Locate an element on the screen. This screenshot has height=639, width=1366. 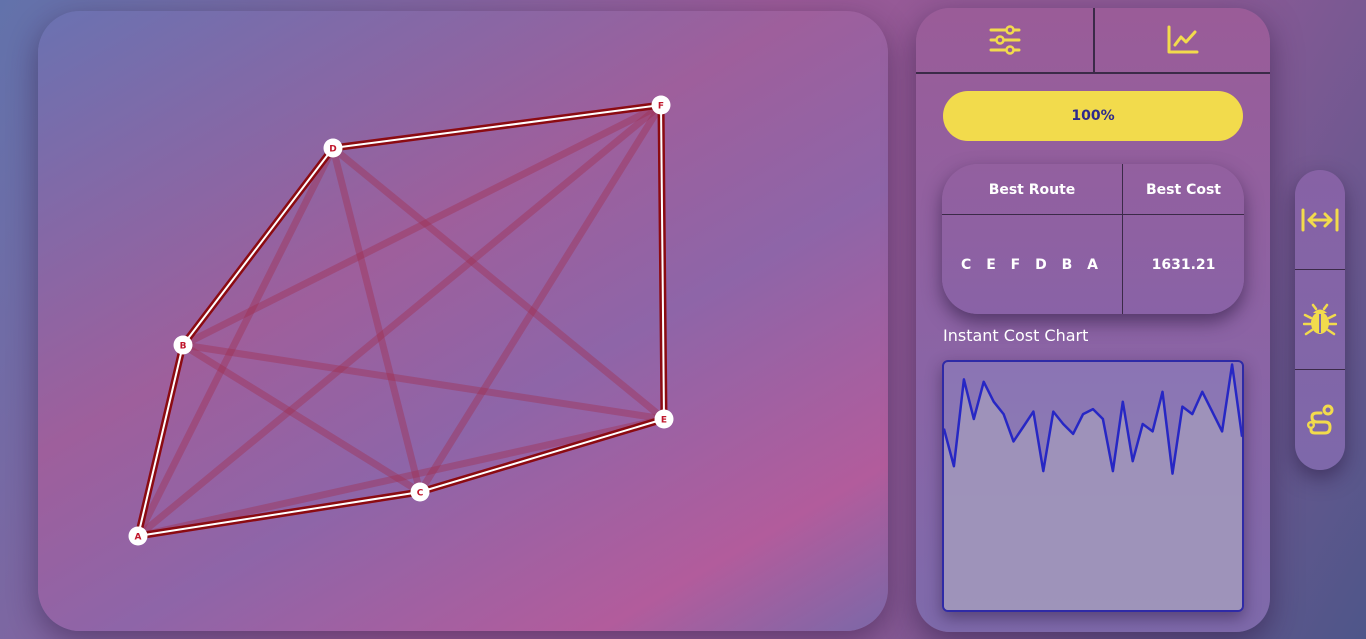
tool-strip is located at coordinates (1320, 320).